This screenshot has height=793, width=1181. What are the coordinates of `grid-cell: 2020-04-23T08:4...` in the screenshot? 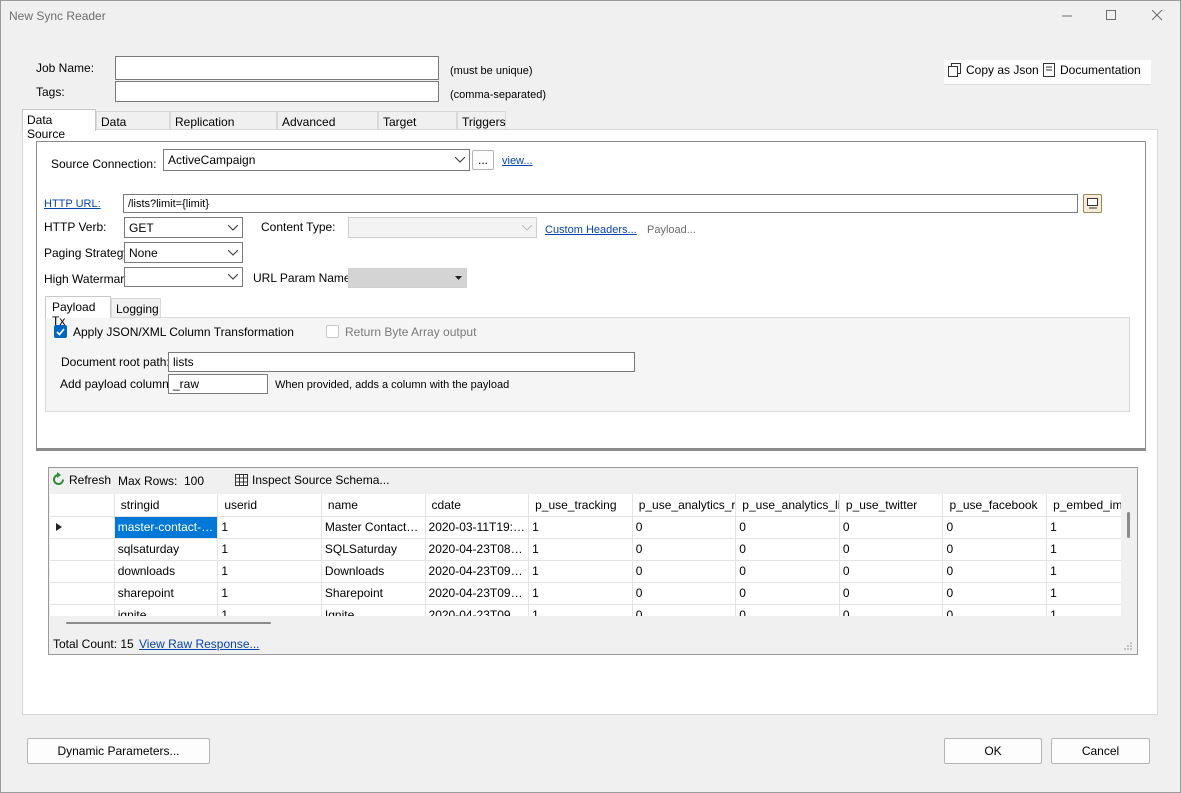 It's located at (477, 549).